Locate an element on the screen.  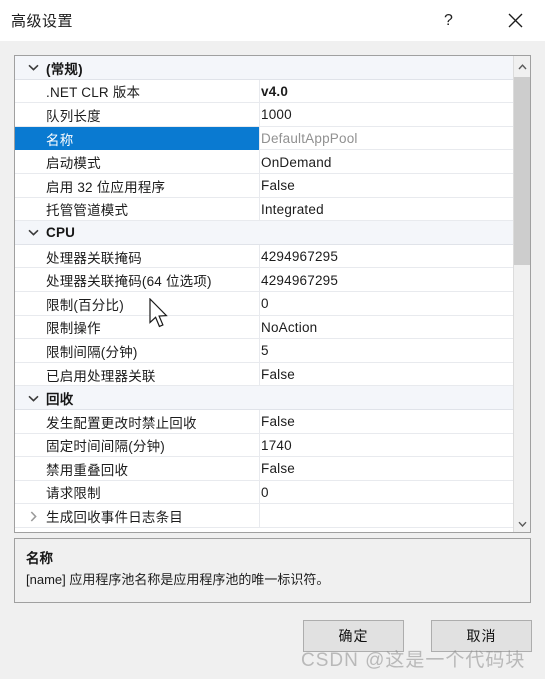
chevron-up-icon is located at coordinates (522, 66).